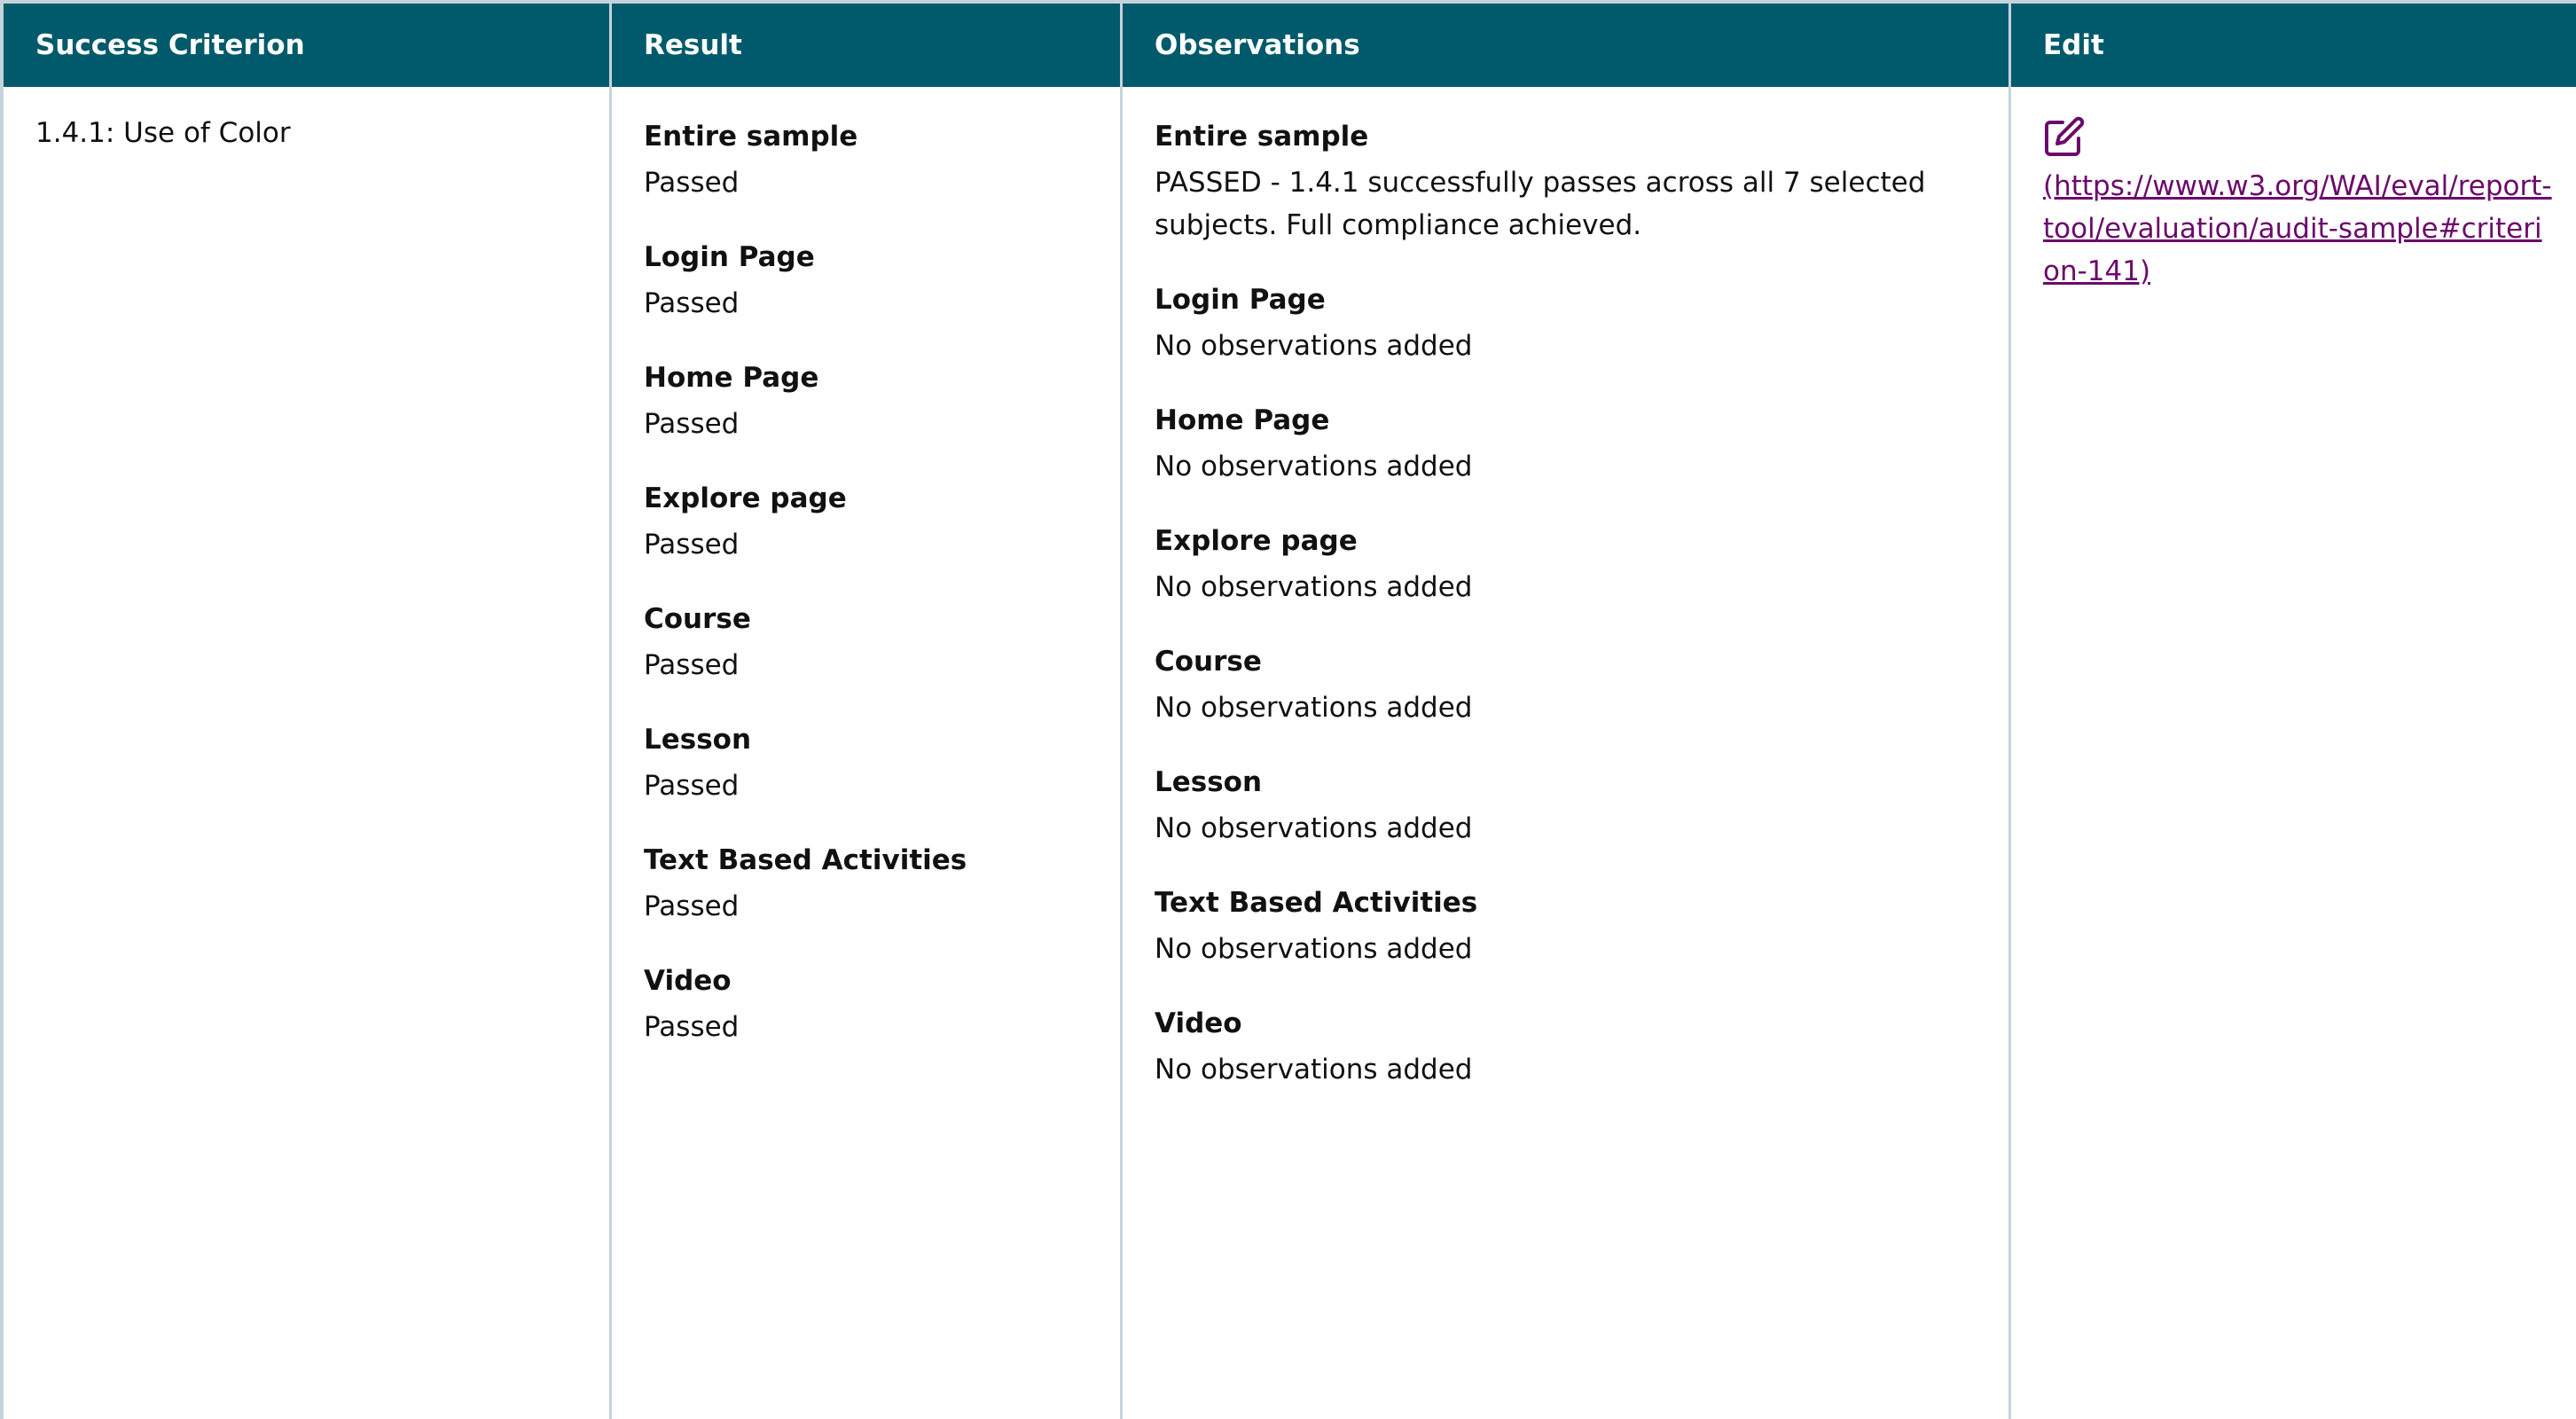 This screenshot has width=2576, height=1419. Describe the element at coordinates (882, 640) in the screenshot. I see `result-group: Course Passed` at that location.